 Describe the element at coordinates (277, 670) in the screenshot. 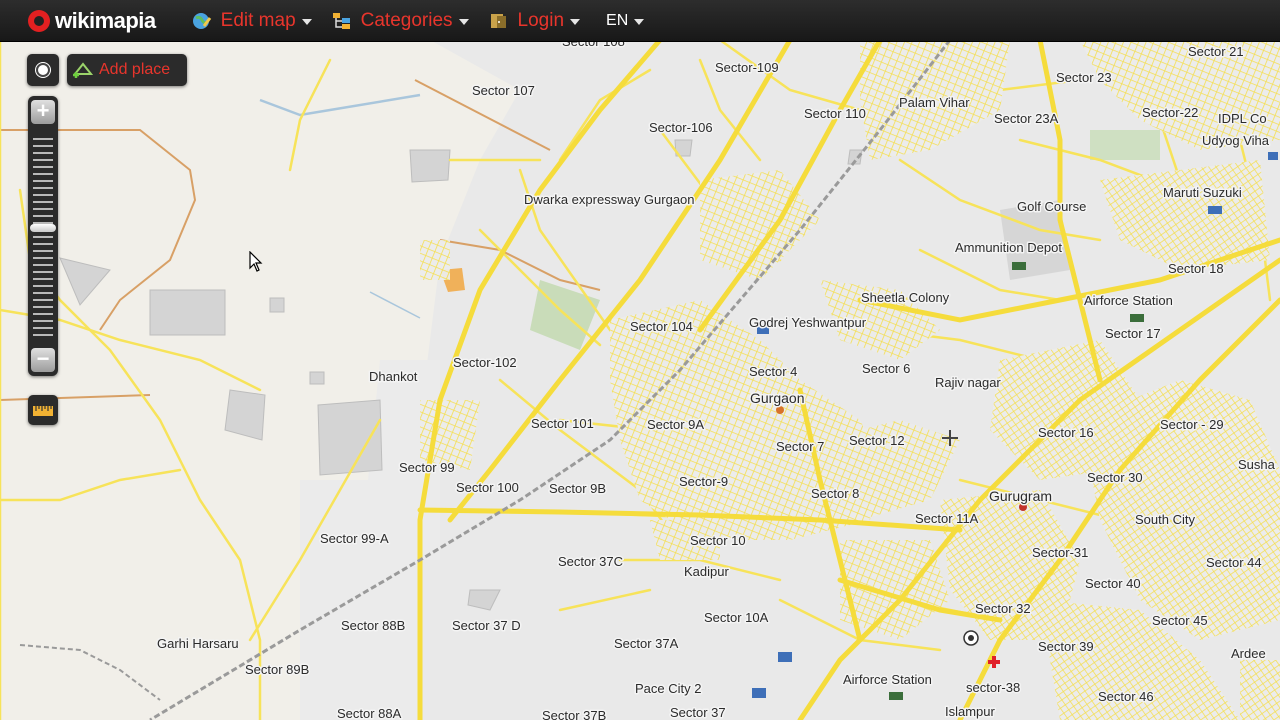

I see `map-label: Sector 89B` at that location.